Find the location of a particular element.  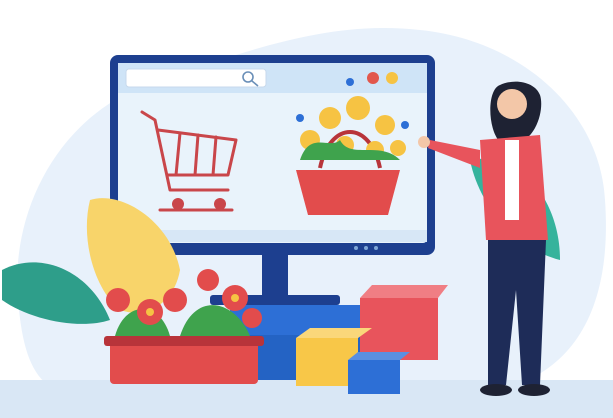

search-input is located at coordinates (196, 78).